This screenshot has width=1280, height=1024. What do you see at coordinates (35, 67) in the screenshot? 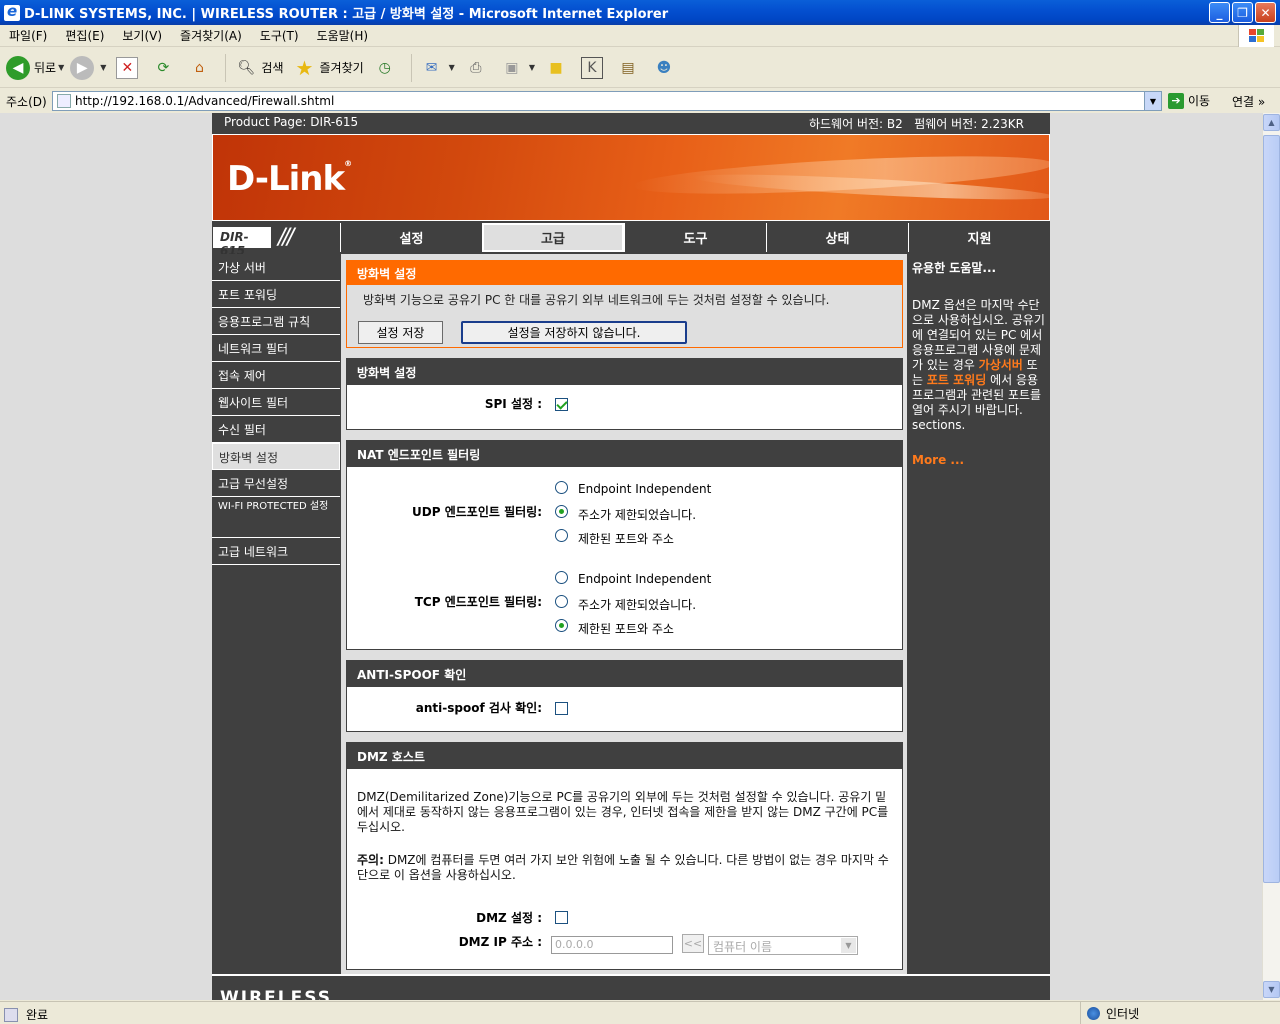
I see `back-button: ◀ 뒤로 ▼` at bounding box center [35, 67].